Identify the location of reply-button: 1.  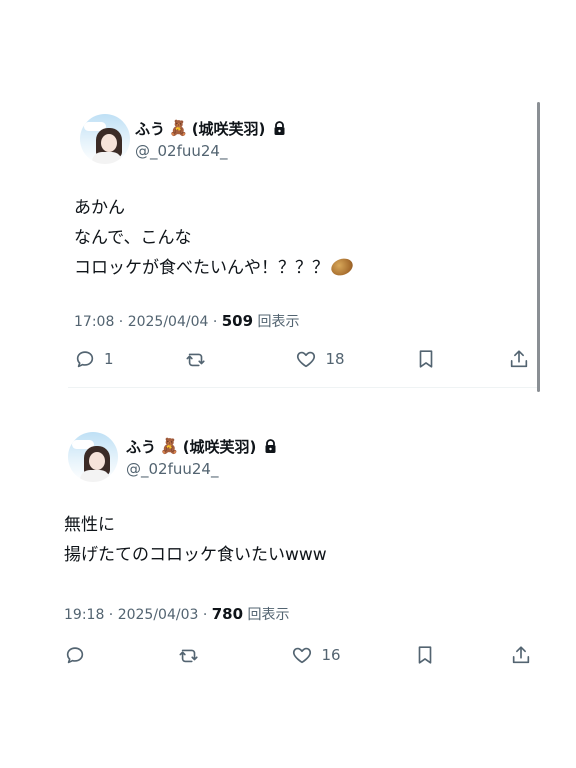
(94, 359).